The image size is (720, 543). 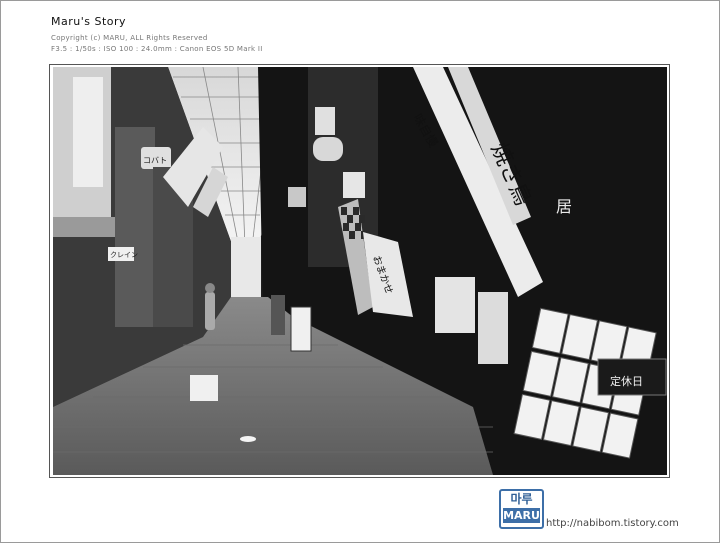 I want to click on blog-url-link: http://nabibom.tistory.com, so click(x=612, y=523).